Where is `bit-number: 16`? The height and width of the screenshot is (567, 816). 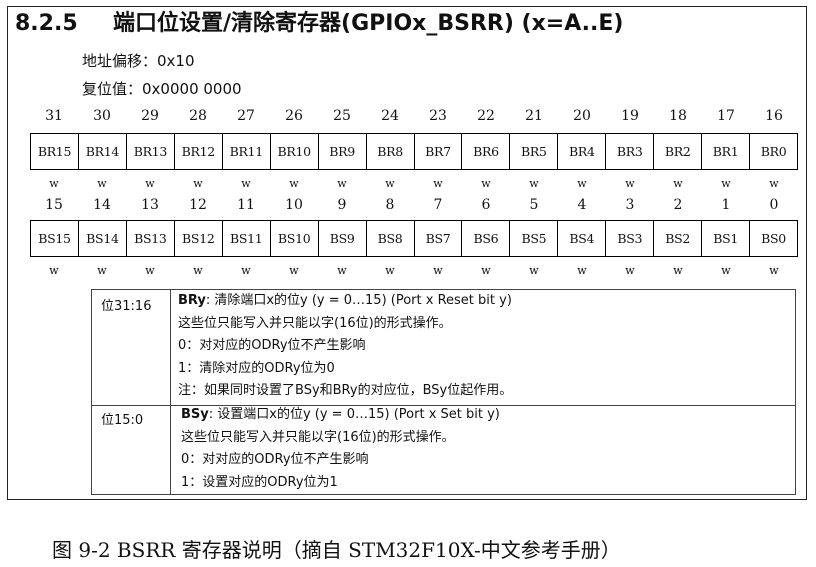
bit-number: 16 is located at coordinates (774, 116).